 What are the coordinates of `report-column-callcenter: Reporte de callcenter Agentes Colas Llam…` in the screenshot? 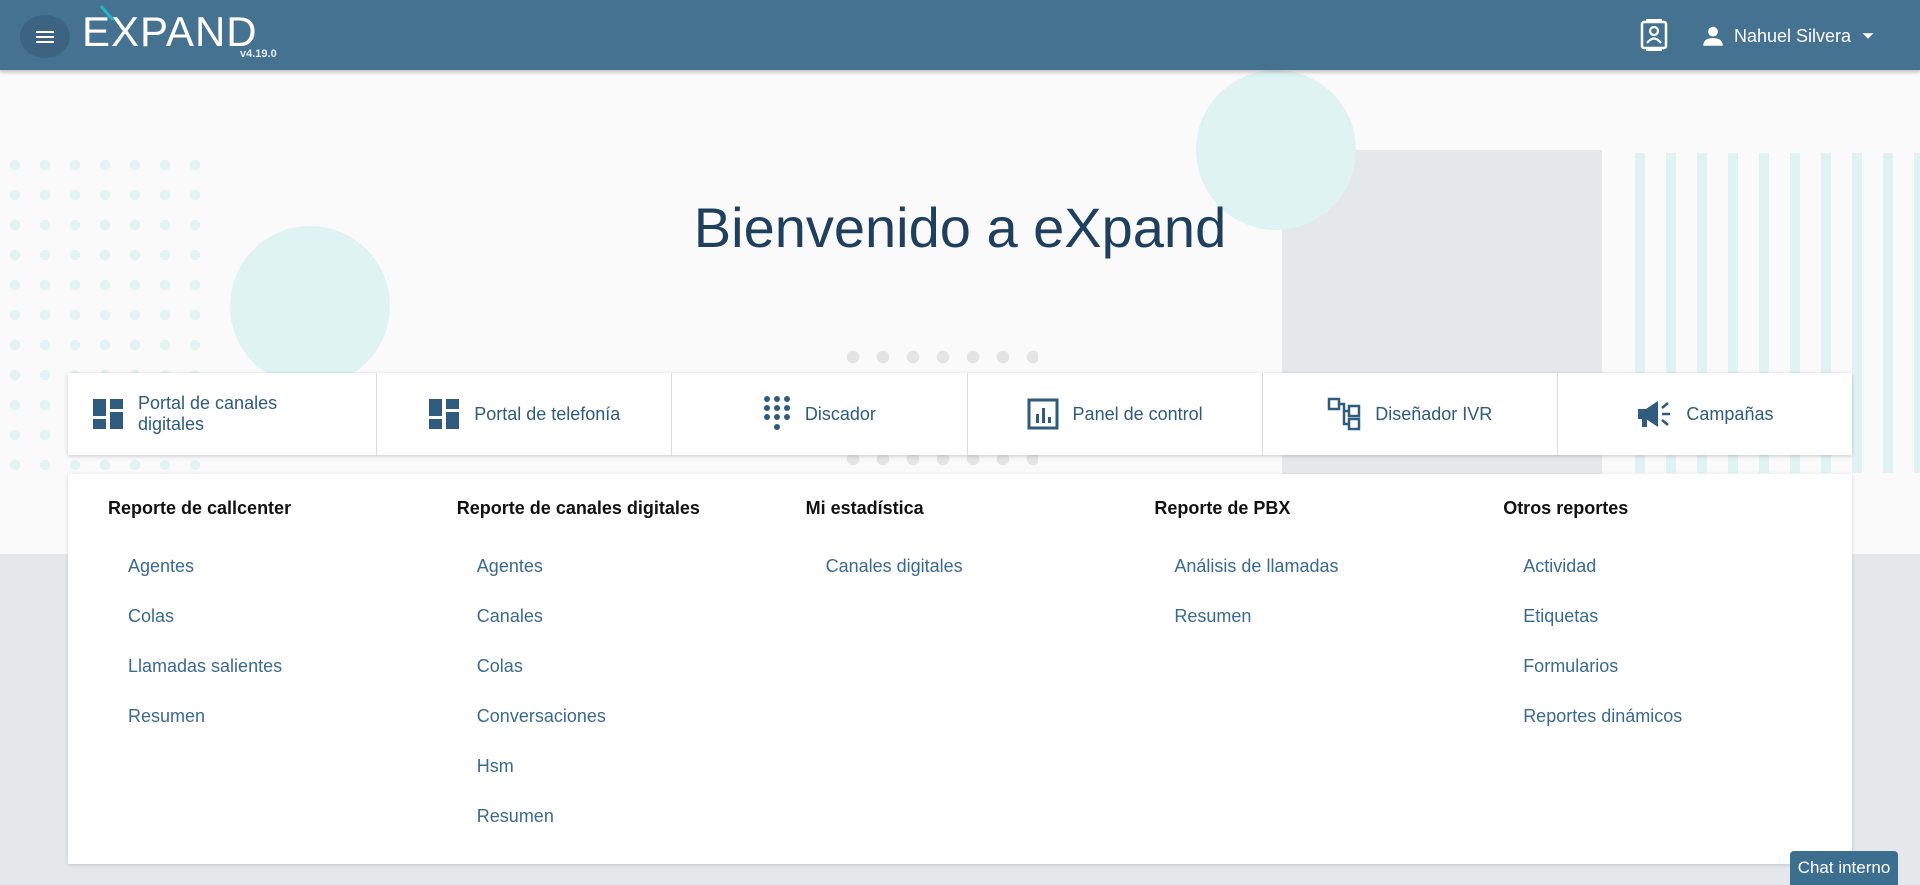 It's located at (282, 669).